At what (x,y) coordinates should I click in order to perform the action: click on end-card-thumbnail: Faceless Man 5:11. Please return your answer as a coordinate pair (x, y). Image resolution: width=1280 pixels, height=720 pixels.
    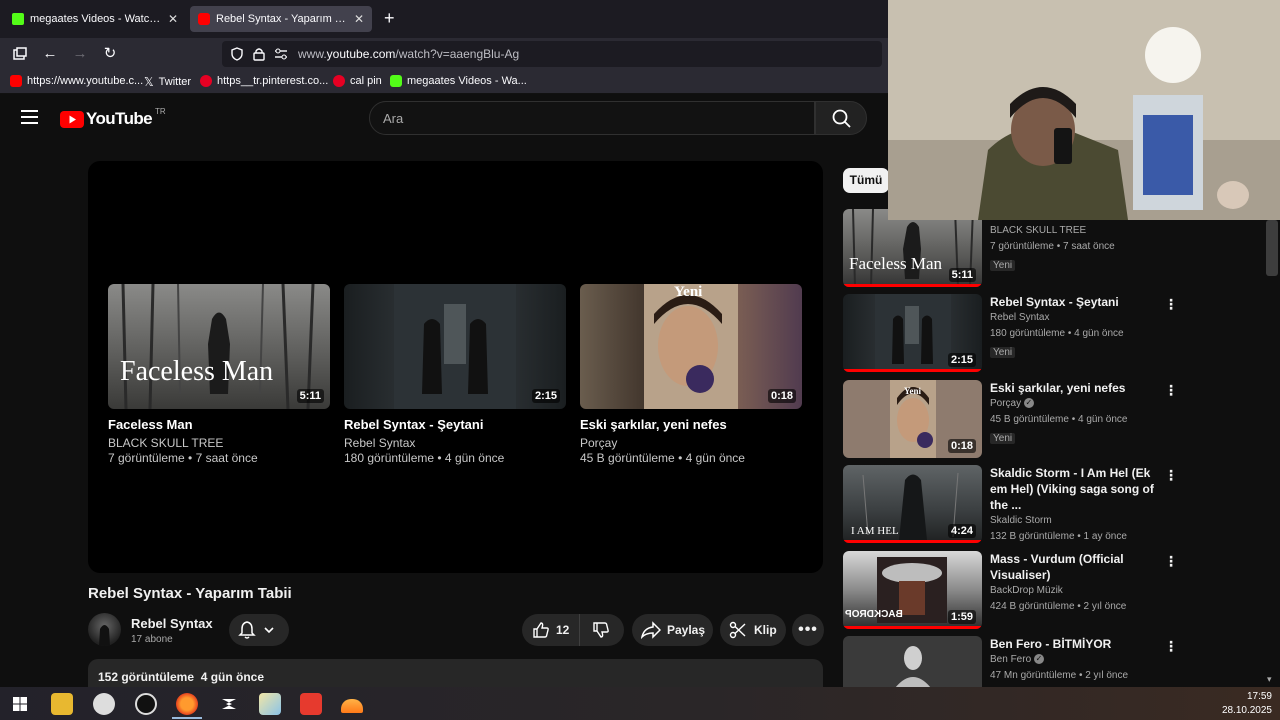
    Looking at the image, I should click on (219, 346).